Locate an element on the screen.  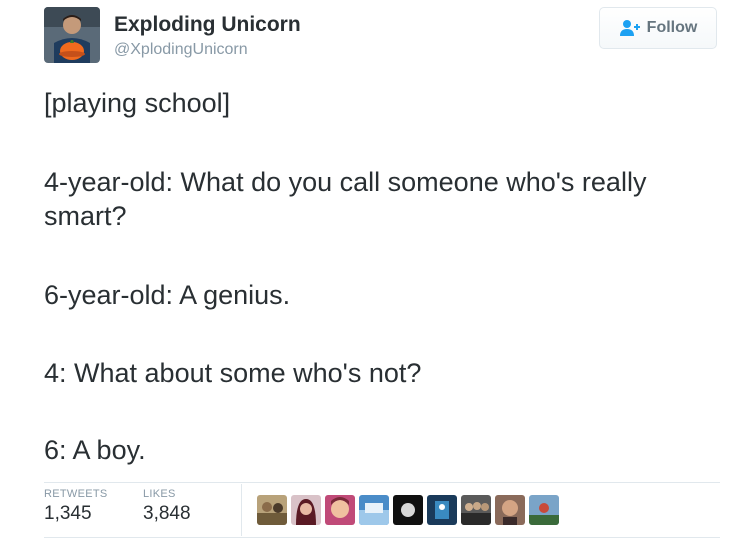
retweets-stat: RETWEETS 1,345 is located at coordinates (76, 506).